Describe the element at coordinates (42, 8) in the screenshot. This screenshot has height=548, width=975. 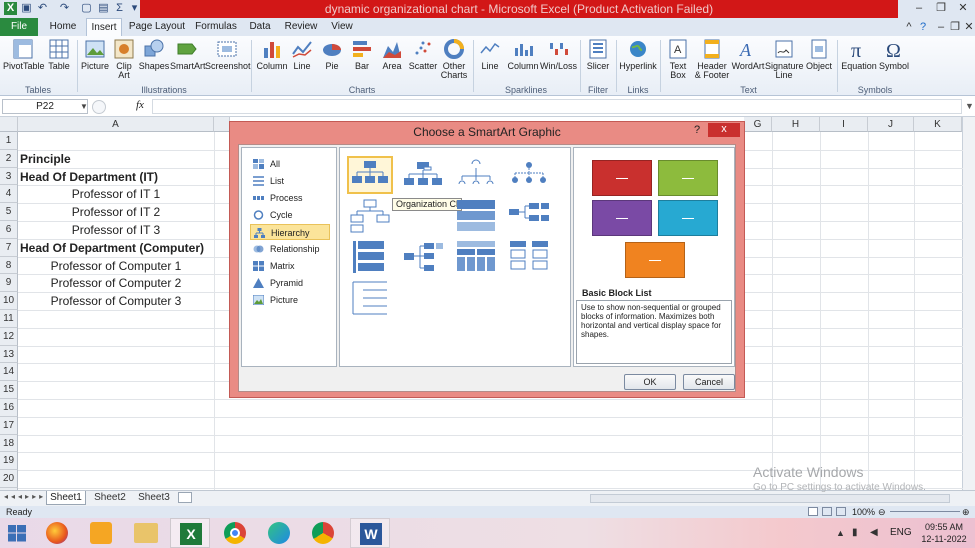
I see `undo-icon: ↶` at that location.